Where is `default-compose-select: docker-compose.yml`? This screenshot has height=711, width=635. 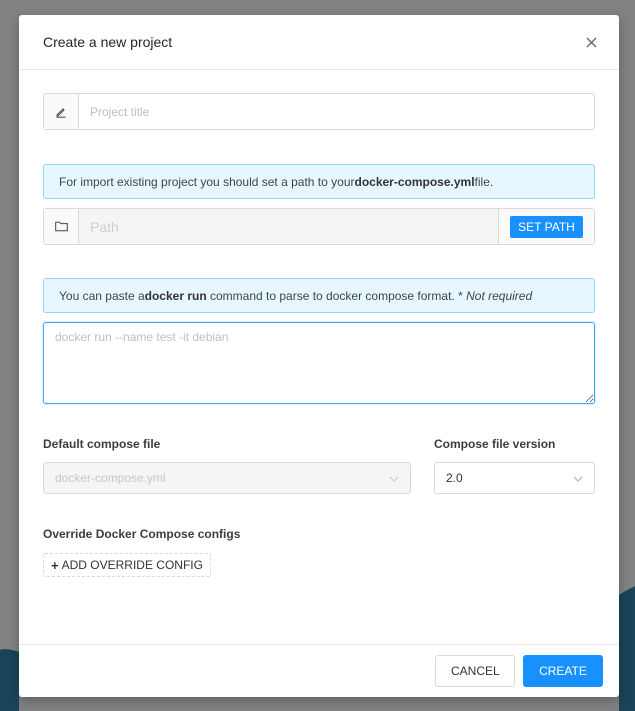 default-compose-select: docker-compose.yml is located at coordinates (227, 478).